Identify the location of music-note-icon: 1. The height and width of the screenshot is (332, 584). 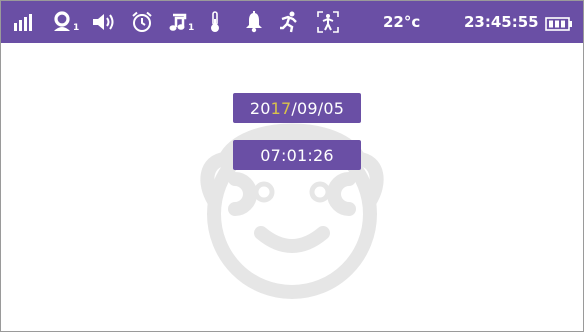
(180, 22).